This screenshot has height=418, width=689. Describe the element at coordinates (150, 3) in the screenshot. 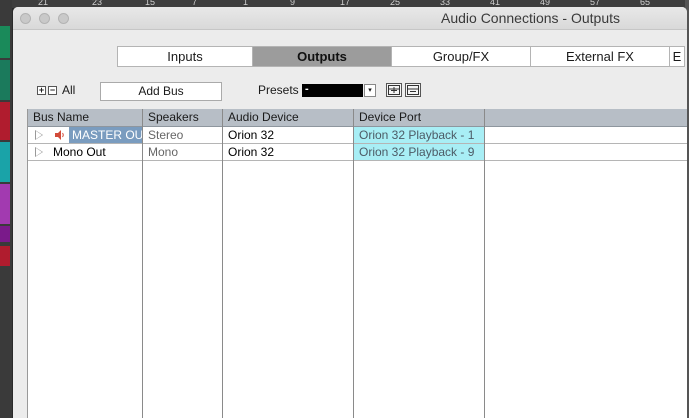

I see `ruler-mark: 15` at that location.